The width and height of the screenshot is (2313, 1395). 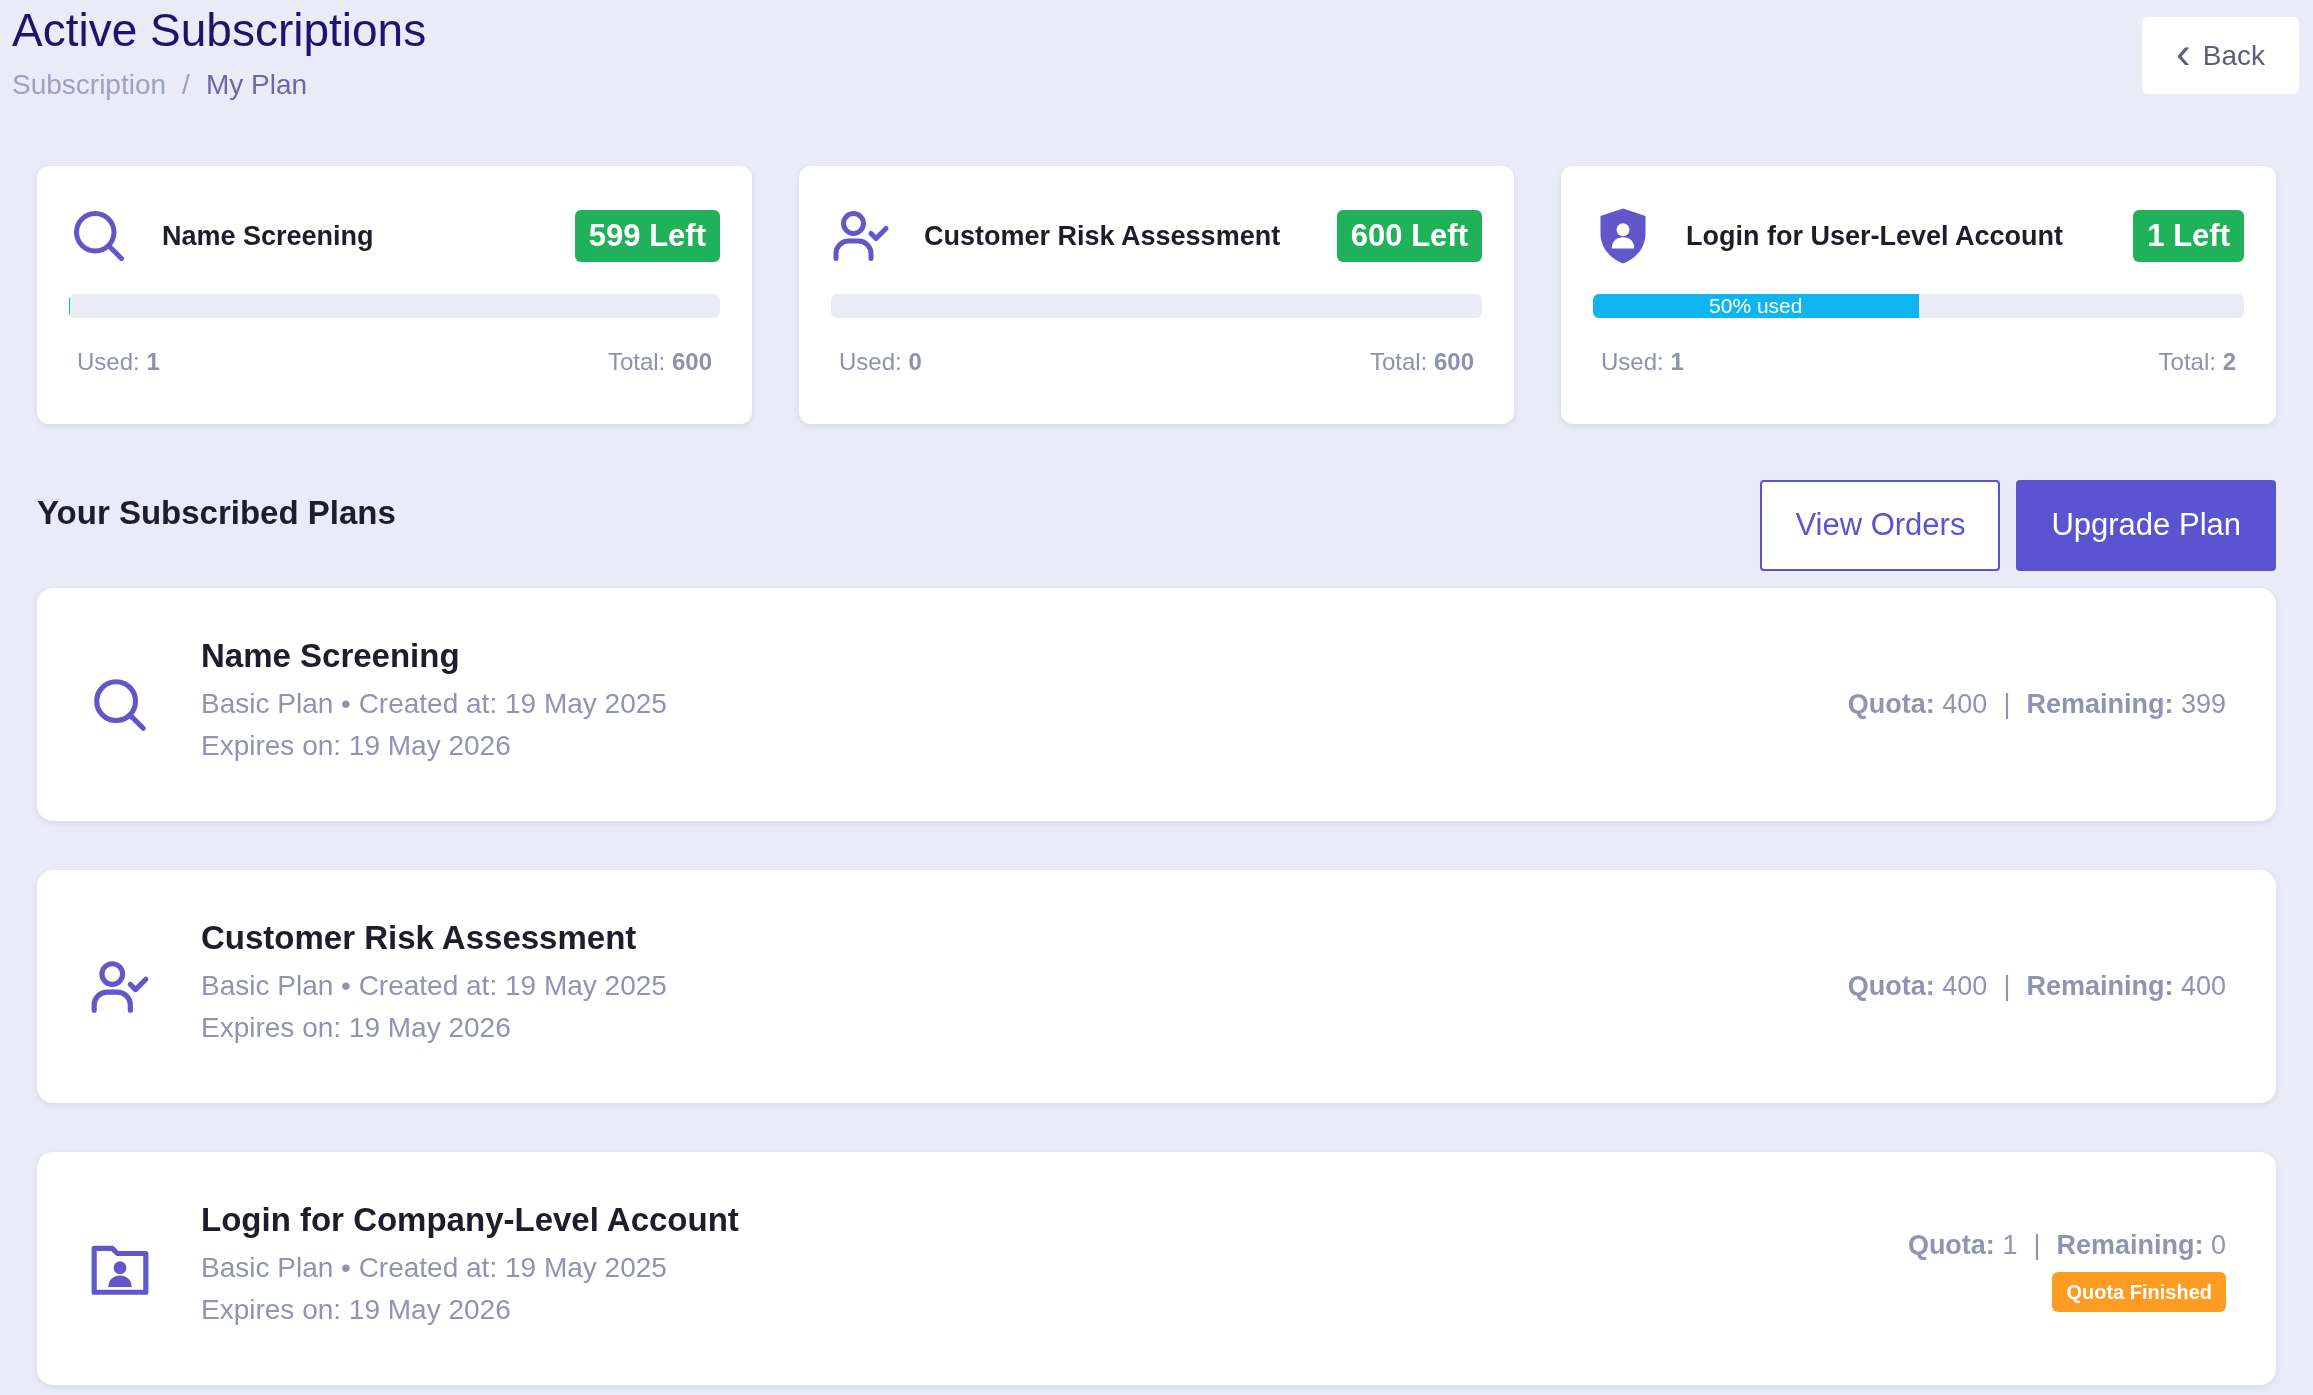 What do you see at coordinates (470, 1219) in the screenshot?
I see `plan-title: Login for Company-Level Account` at bounding box center [470, 1219].